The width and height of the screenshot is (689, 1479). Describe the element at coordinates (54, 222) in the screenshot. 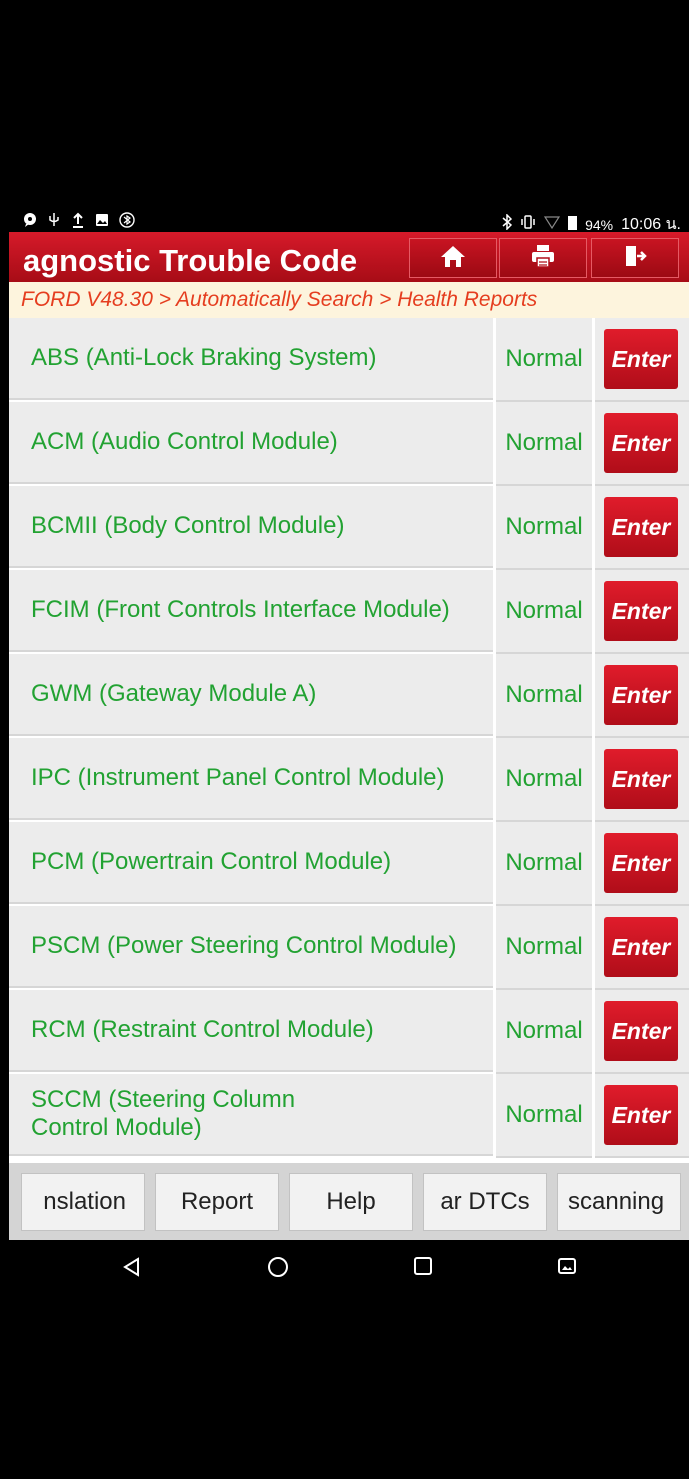

I see `usb-icon` at that location.